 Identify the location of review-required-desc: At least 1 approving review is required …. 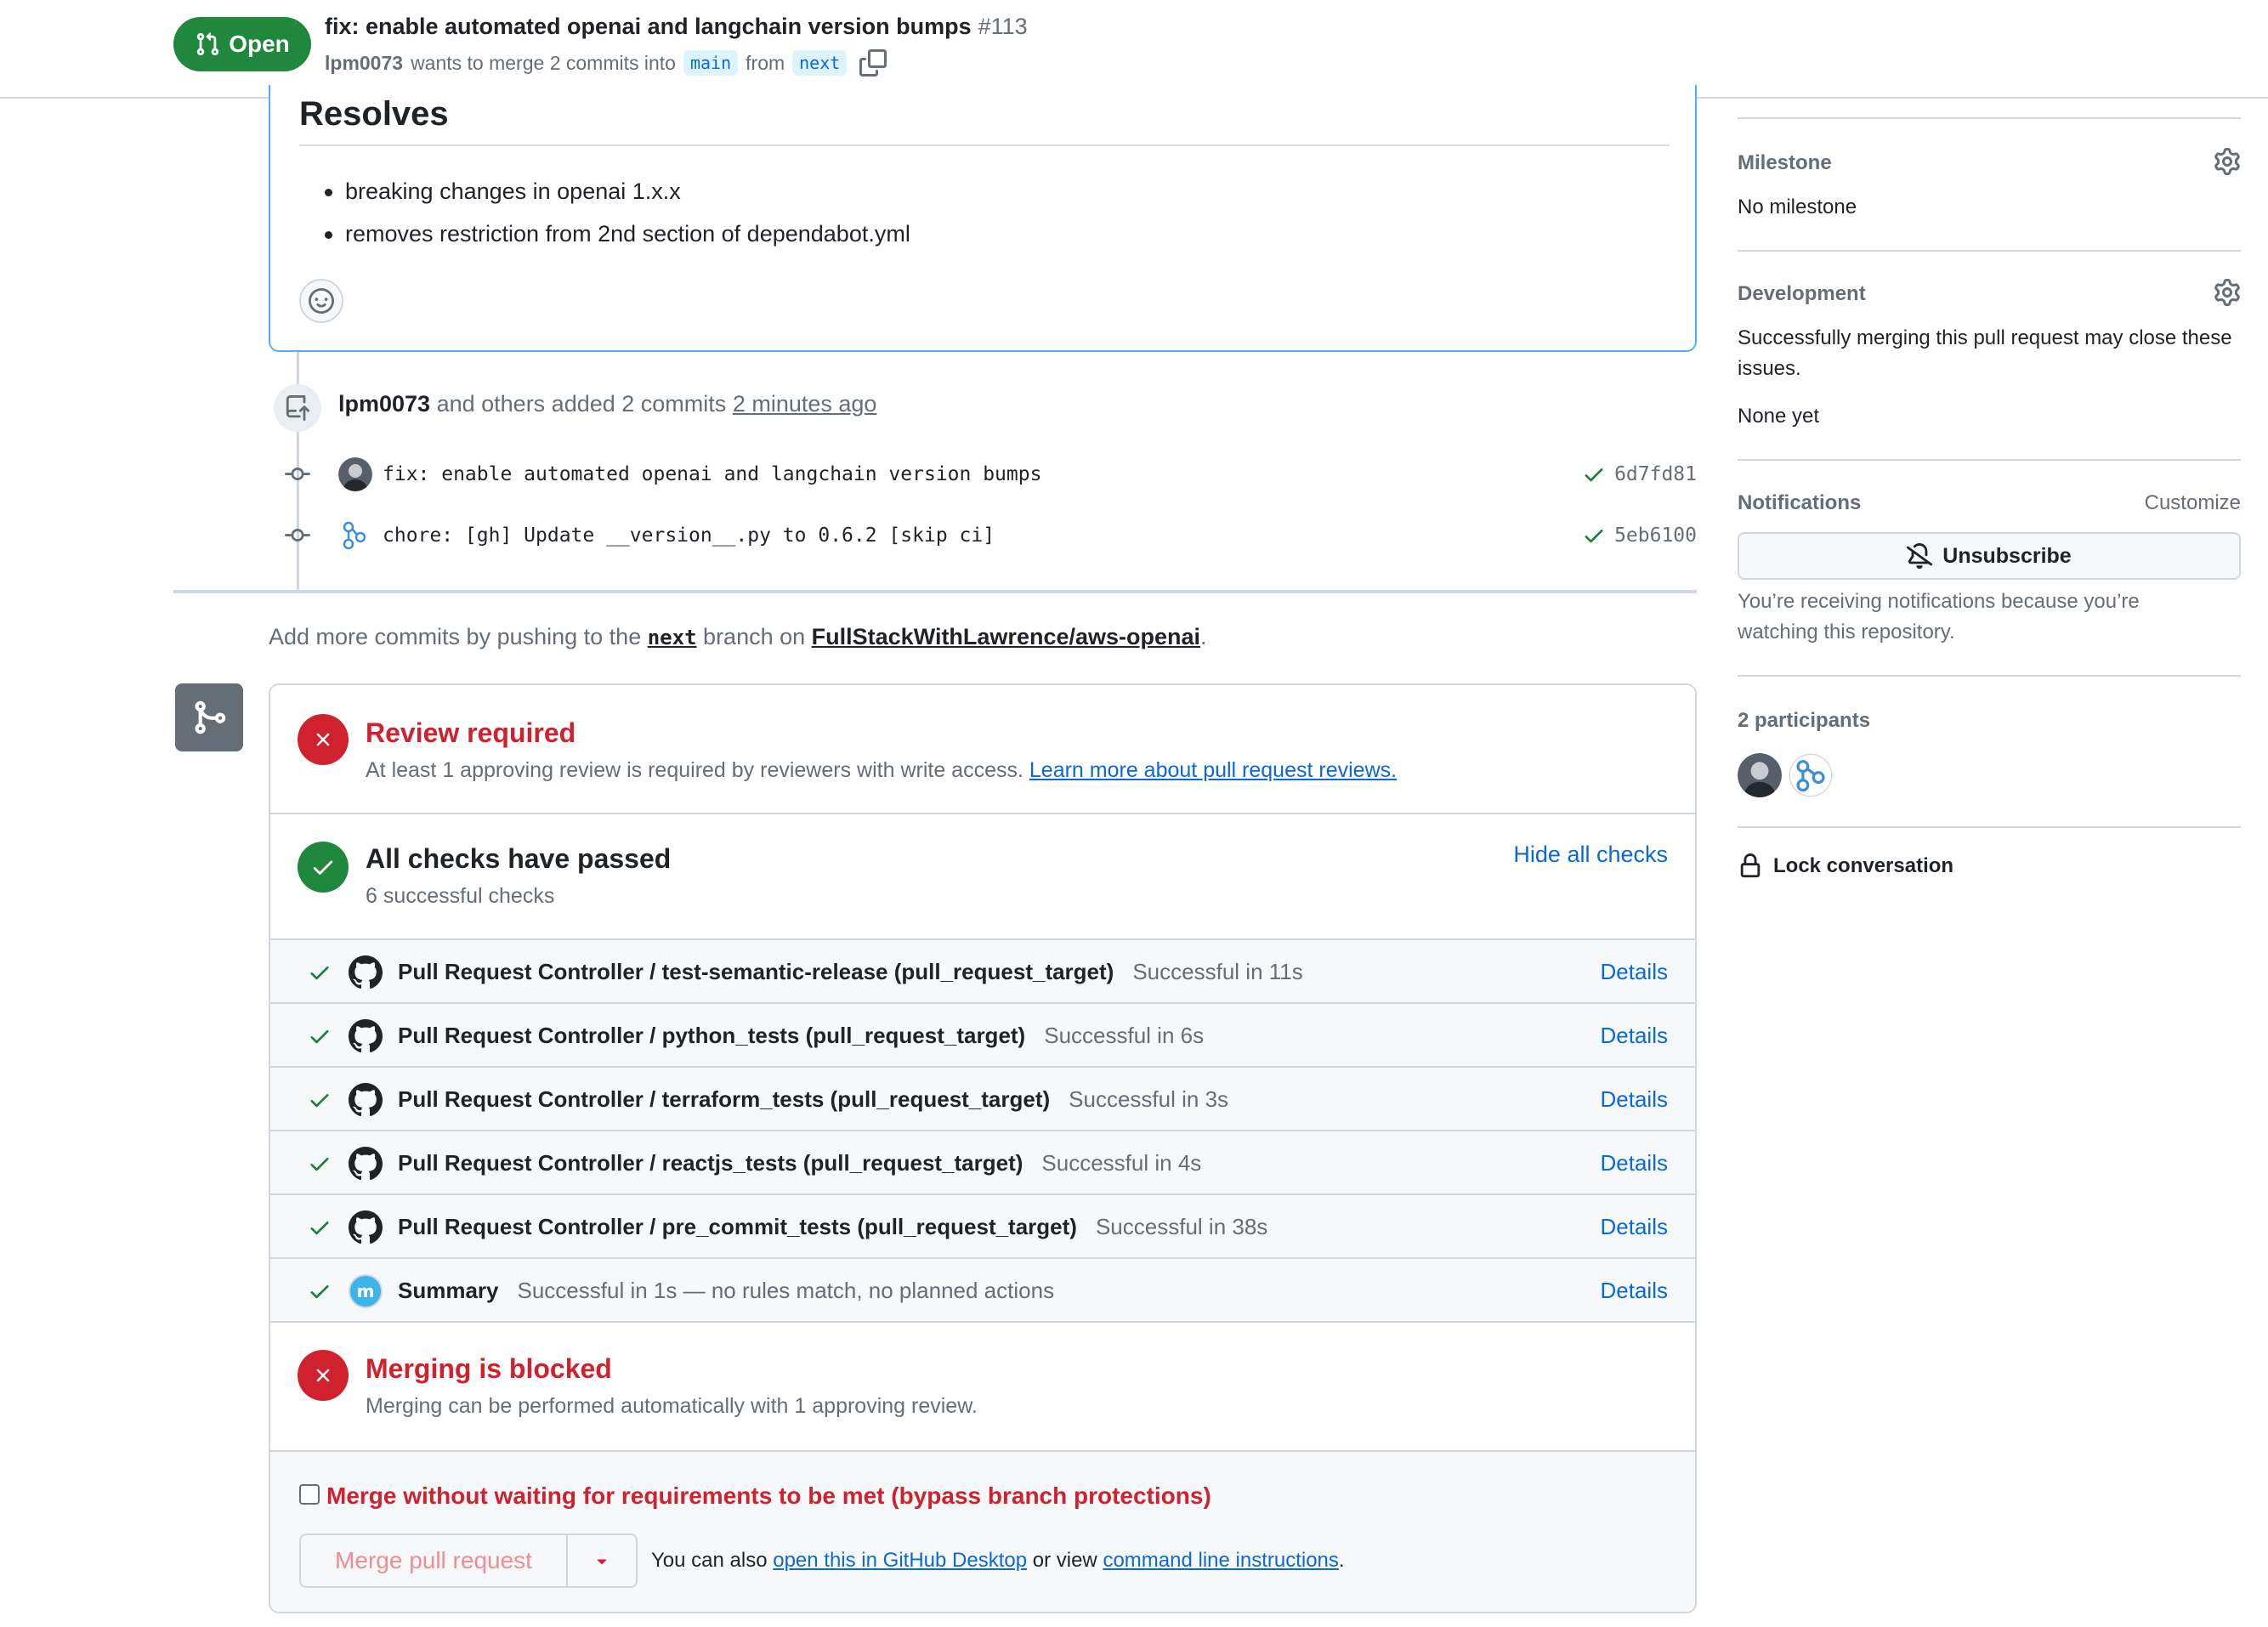
(694, 770).